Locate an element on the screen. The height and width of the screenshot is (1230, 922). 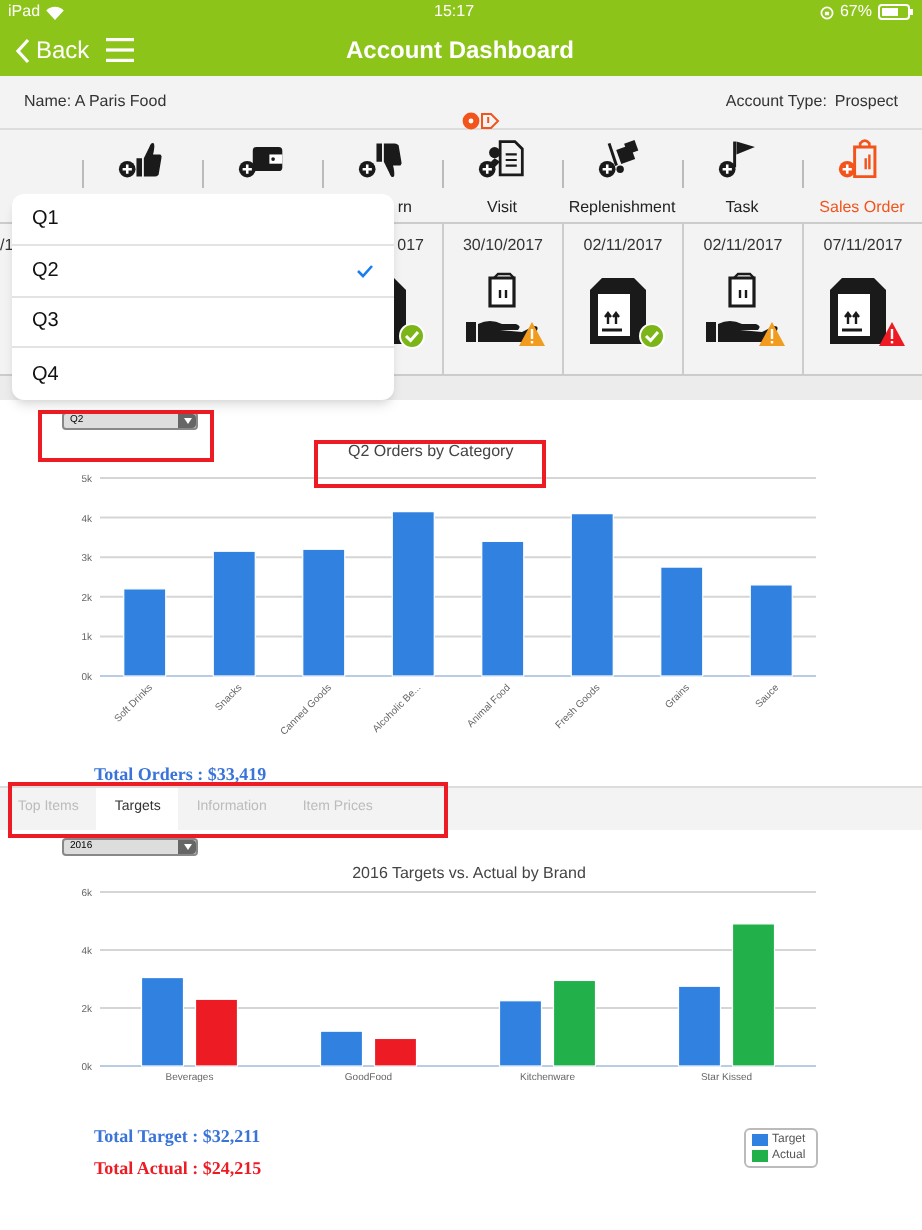
alert-icon is located at coordinates (891, 334).